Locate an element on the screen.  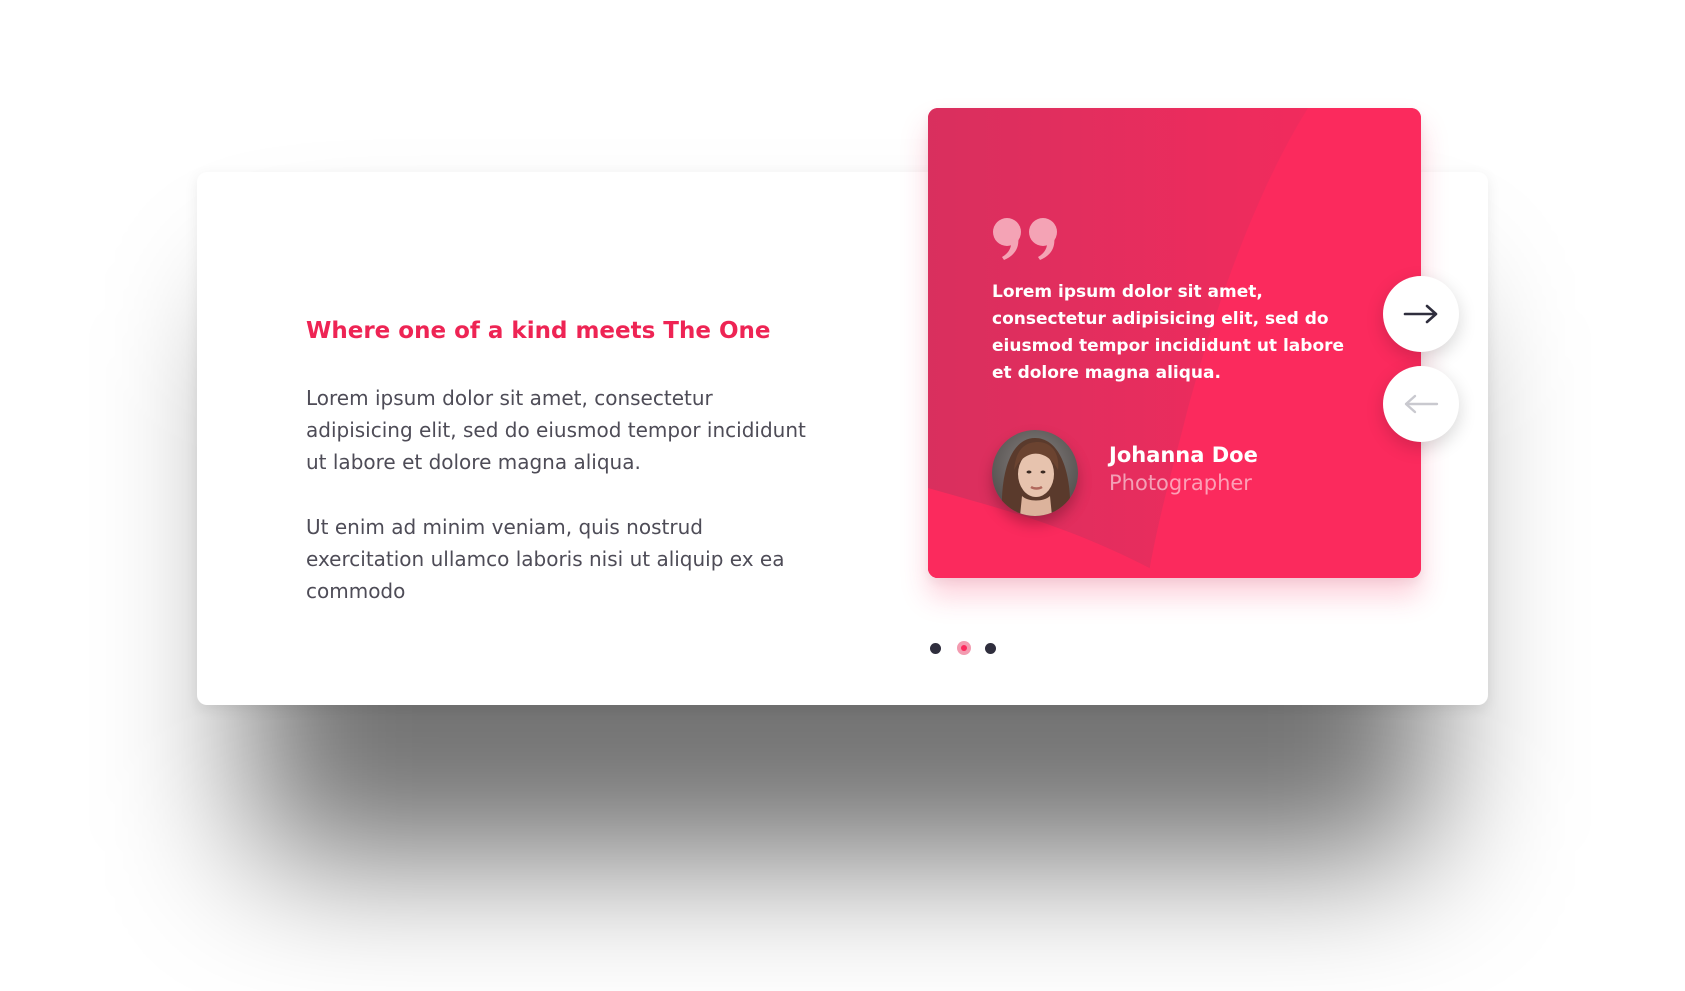
section-headline: Where one of a kind meets The One is located at coordinates (538, 331).